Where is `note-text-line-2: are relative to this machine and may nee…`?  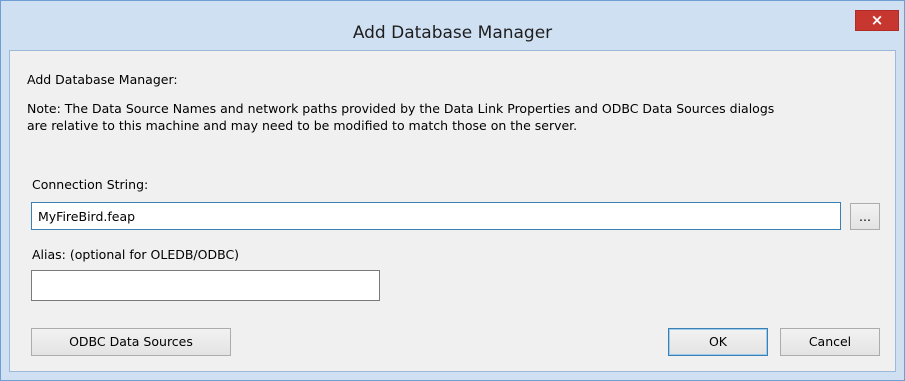
note-text-line-2: are relative to this machine and may nee… is located at coordinates (302, 125).